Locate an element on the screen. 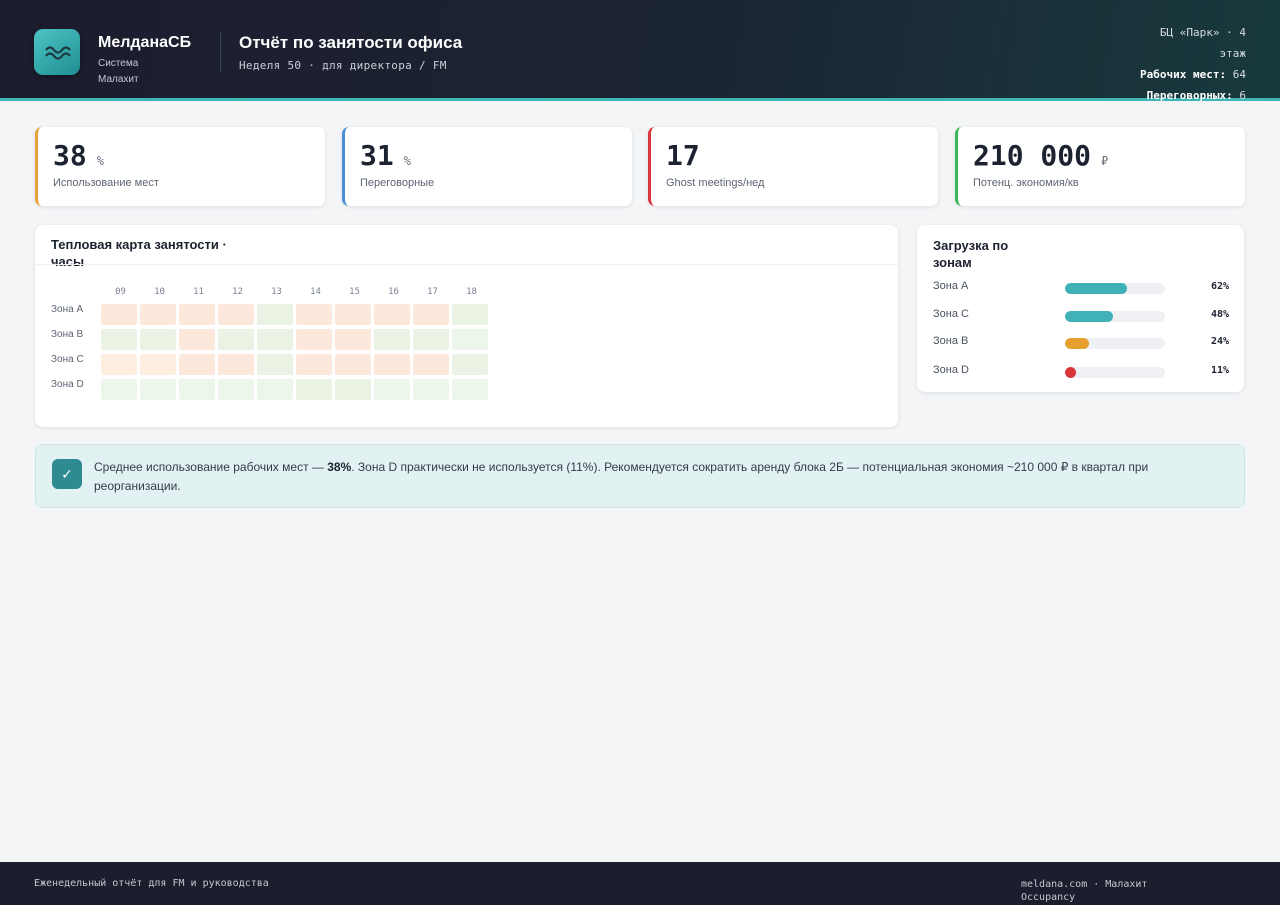 The height and width of the screenshot is (905, 1280). kpi-label: Потенц. экономия/кв is located at coordinates (1026, 183).